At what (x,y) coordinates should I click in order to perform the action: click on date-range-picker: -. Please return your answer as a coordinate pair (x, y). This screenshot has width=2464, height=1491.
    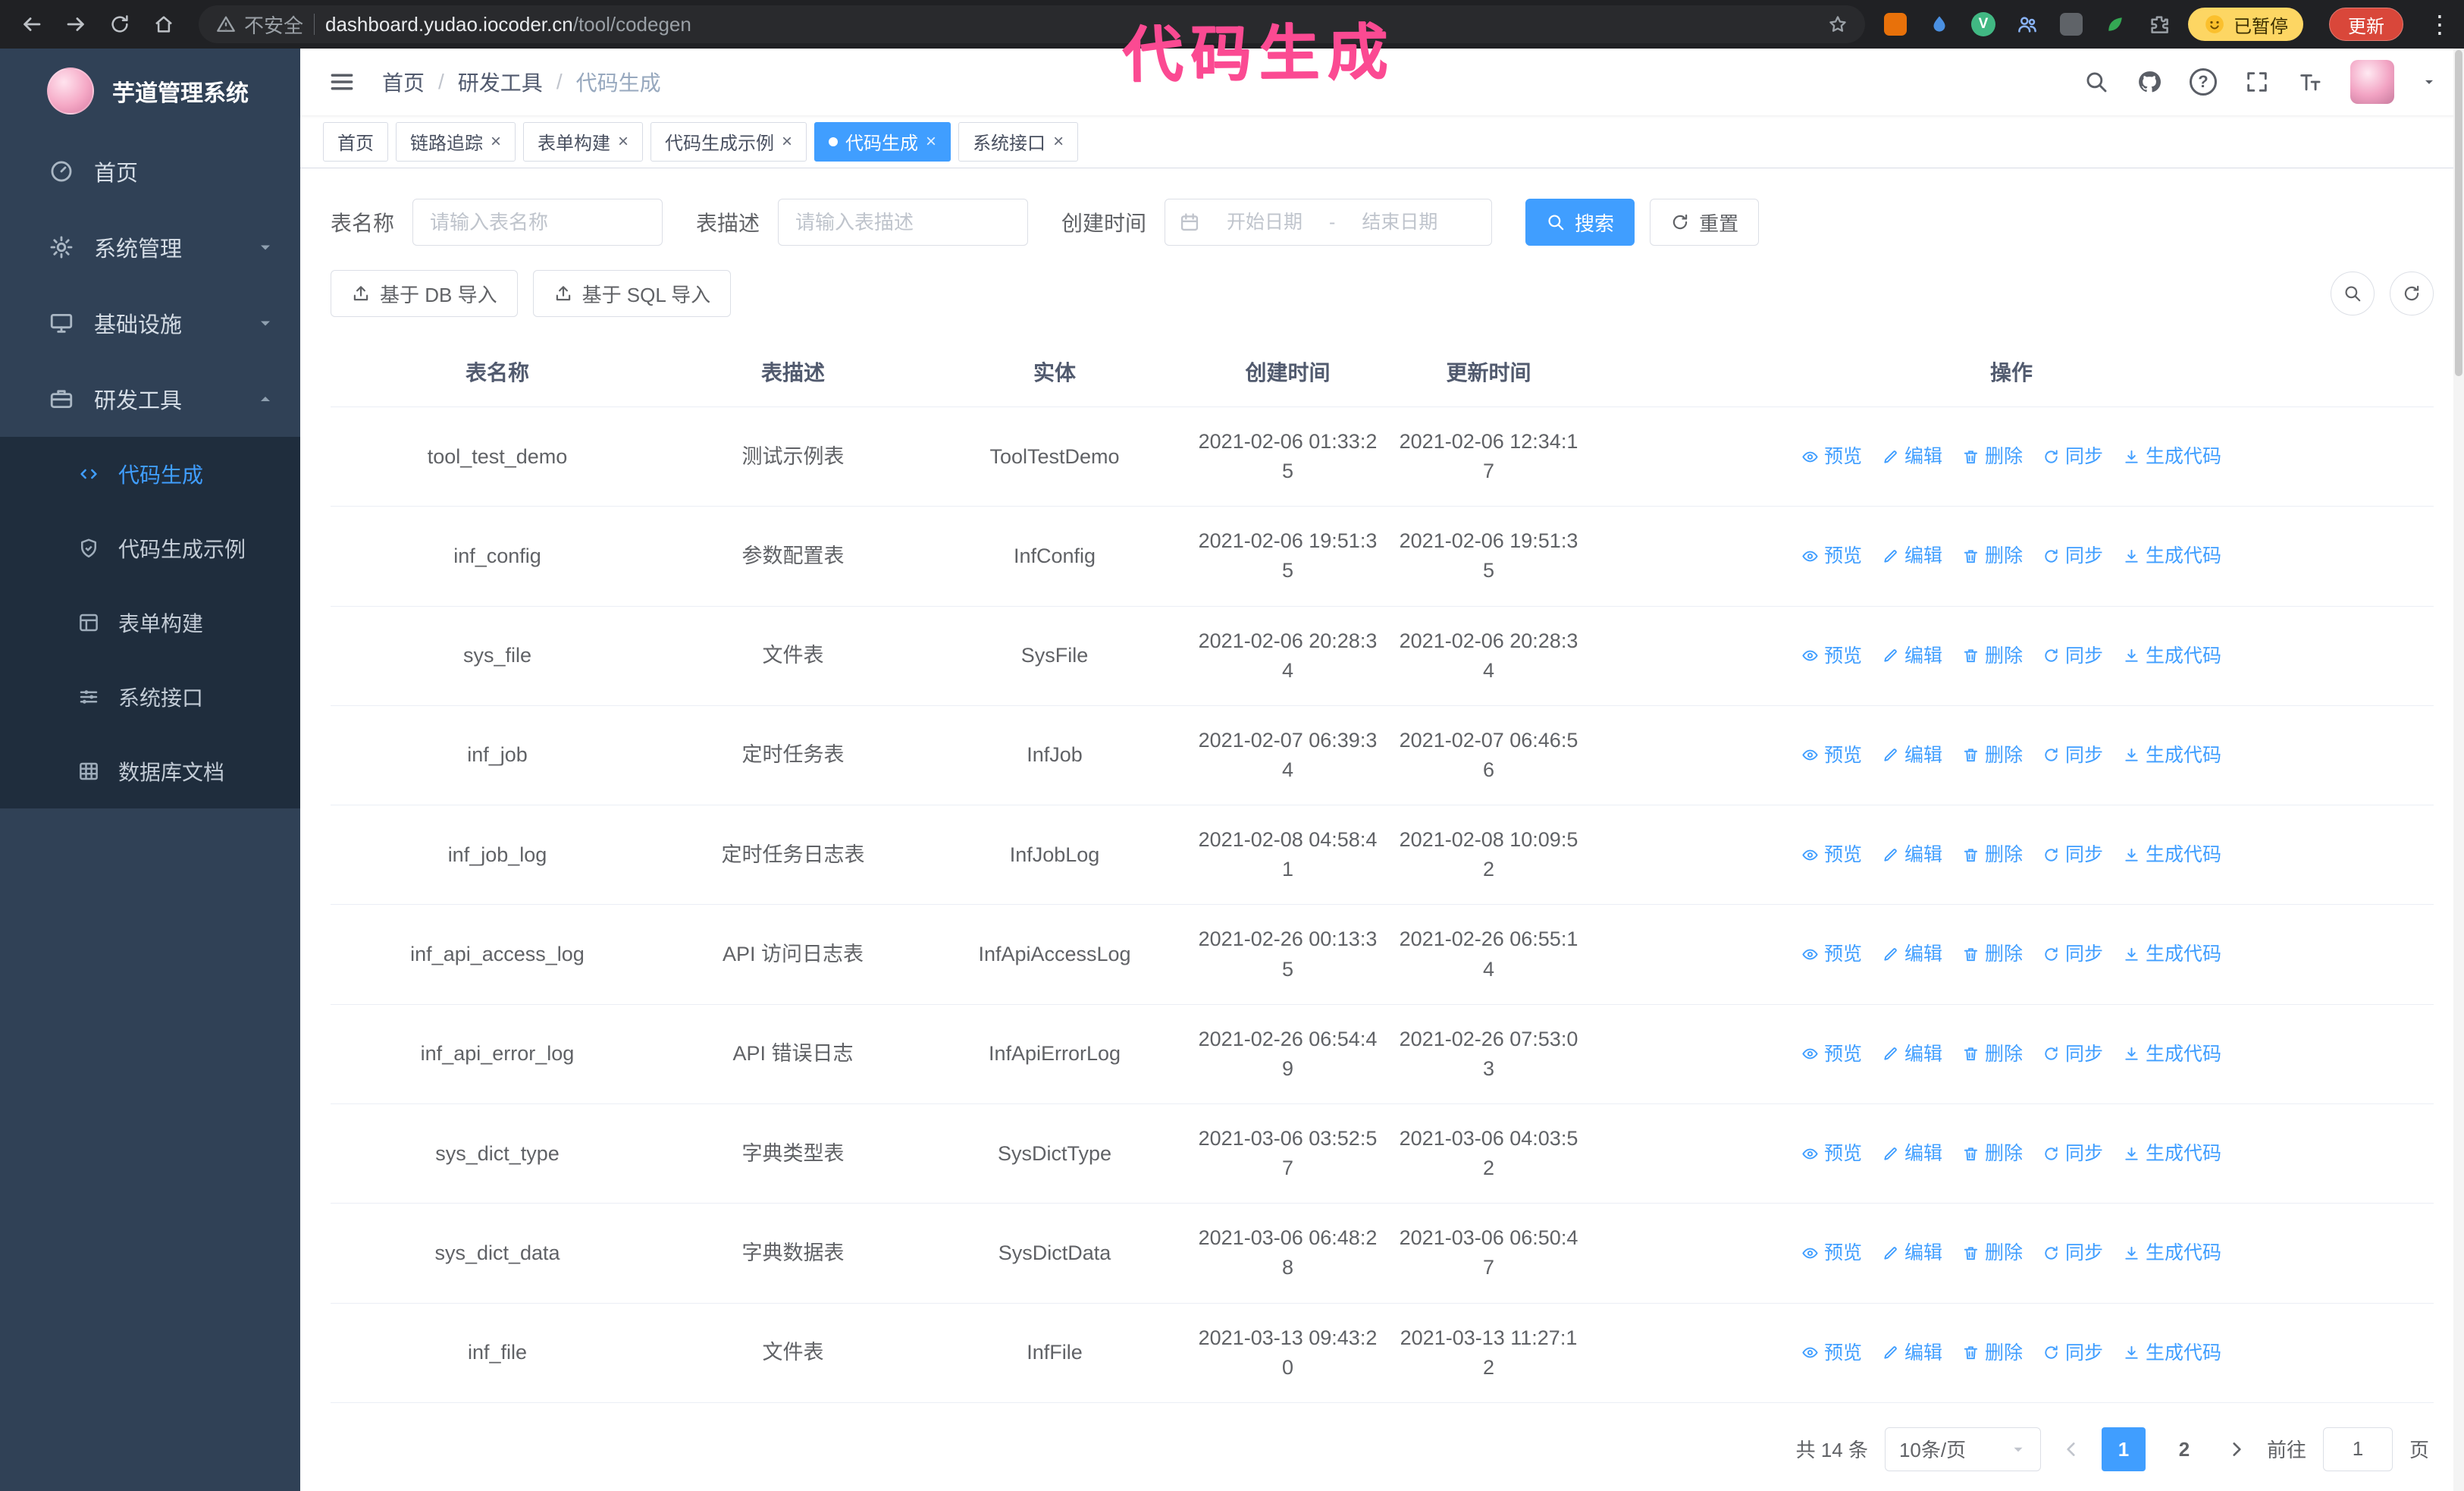
    Looking at the image, I should click on (1329, 222).